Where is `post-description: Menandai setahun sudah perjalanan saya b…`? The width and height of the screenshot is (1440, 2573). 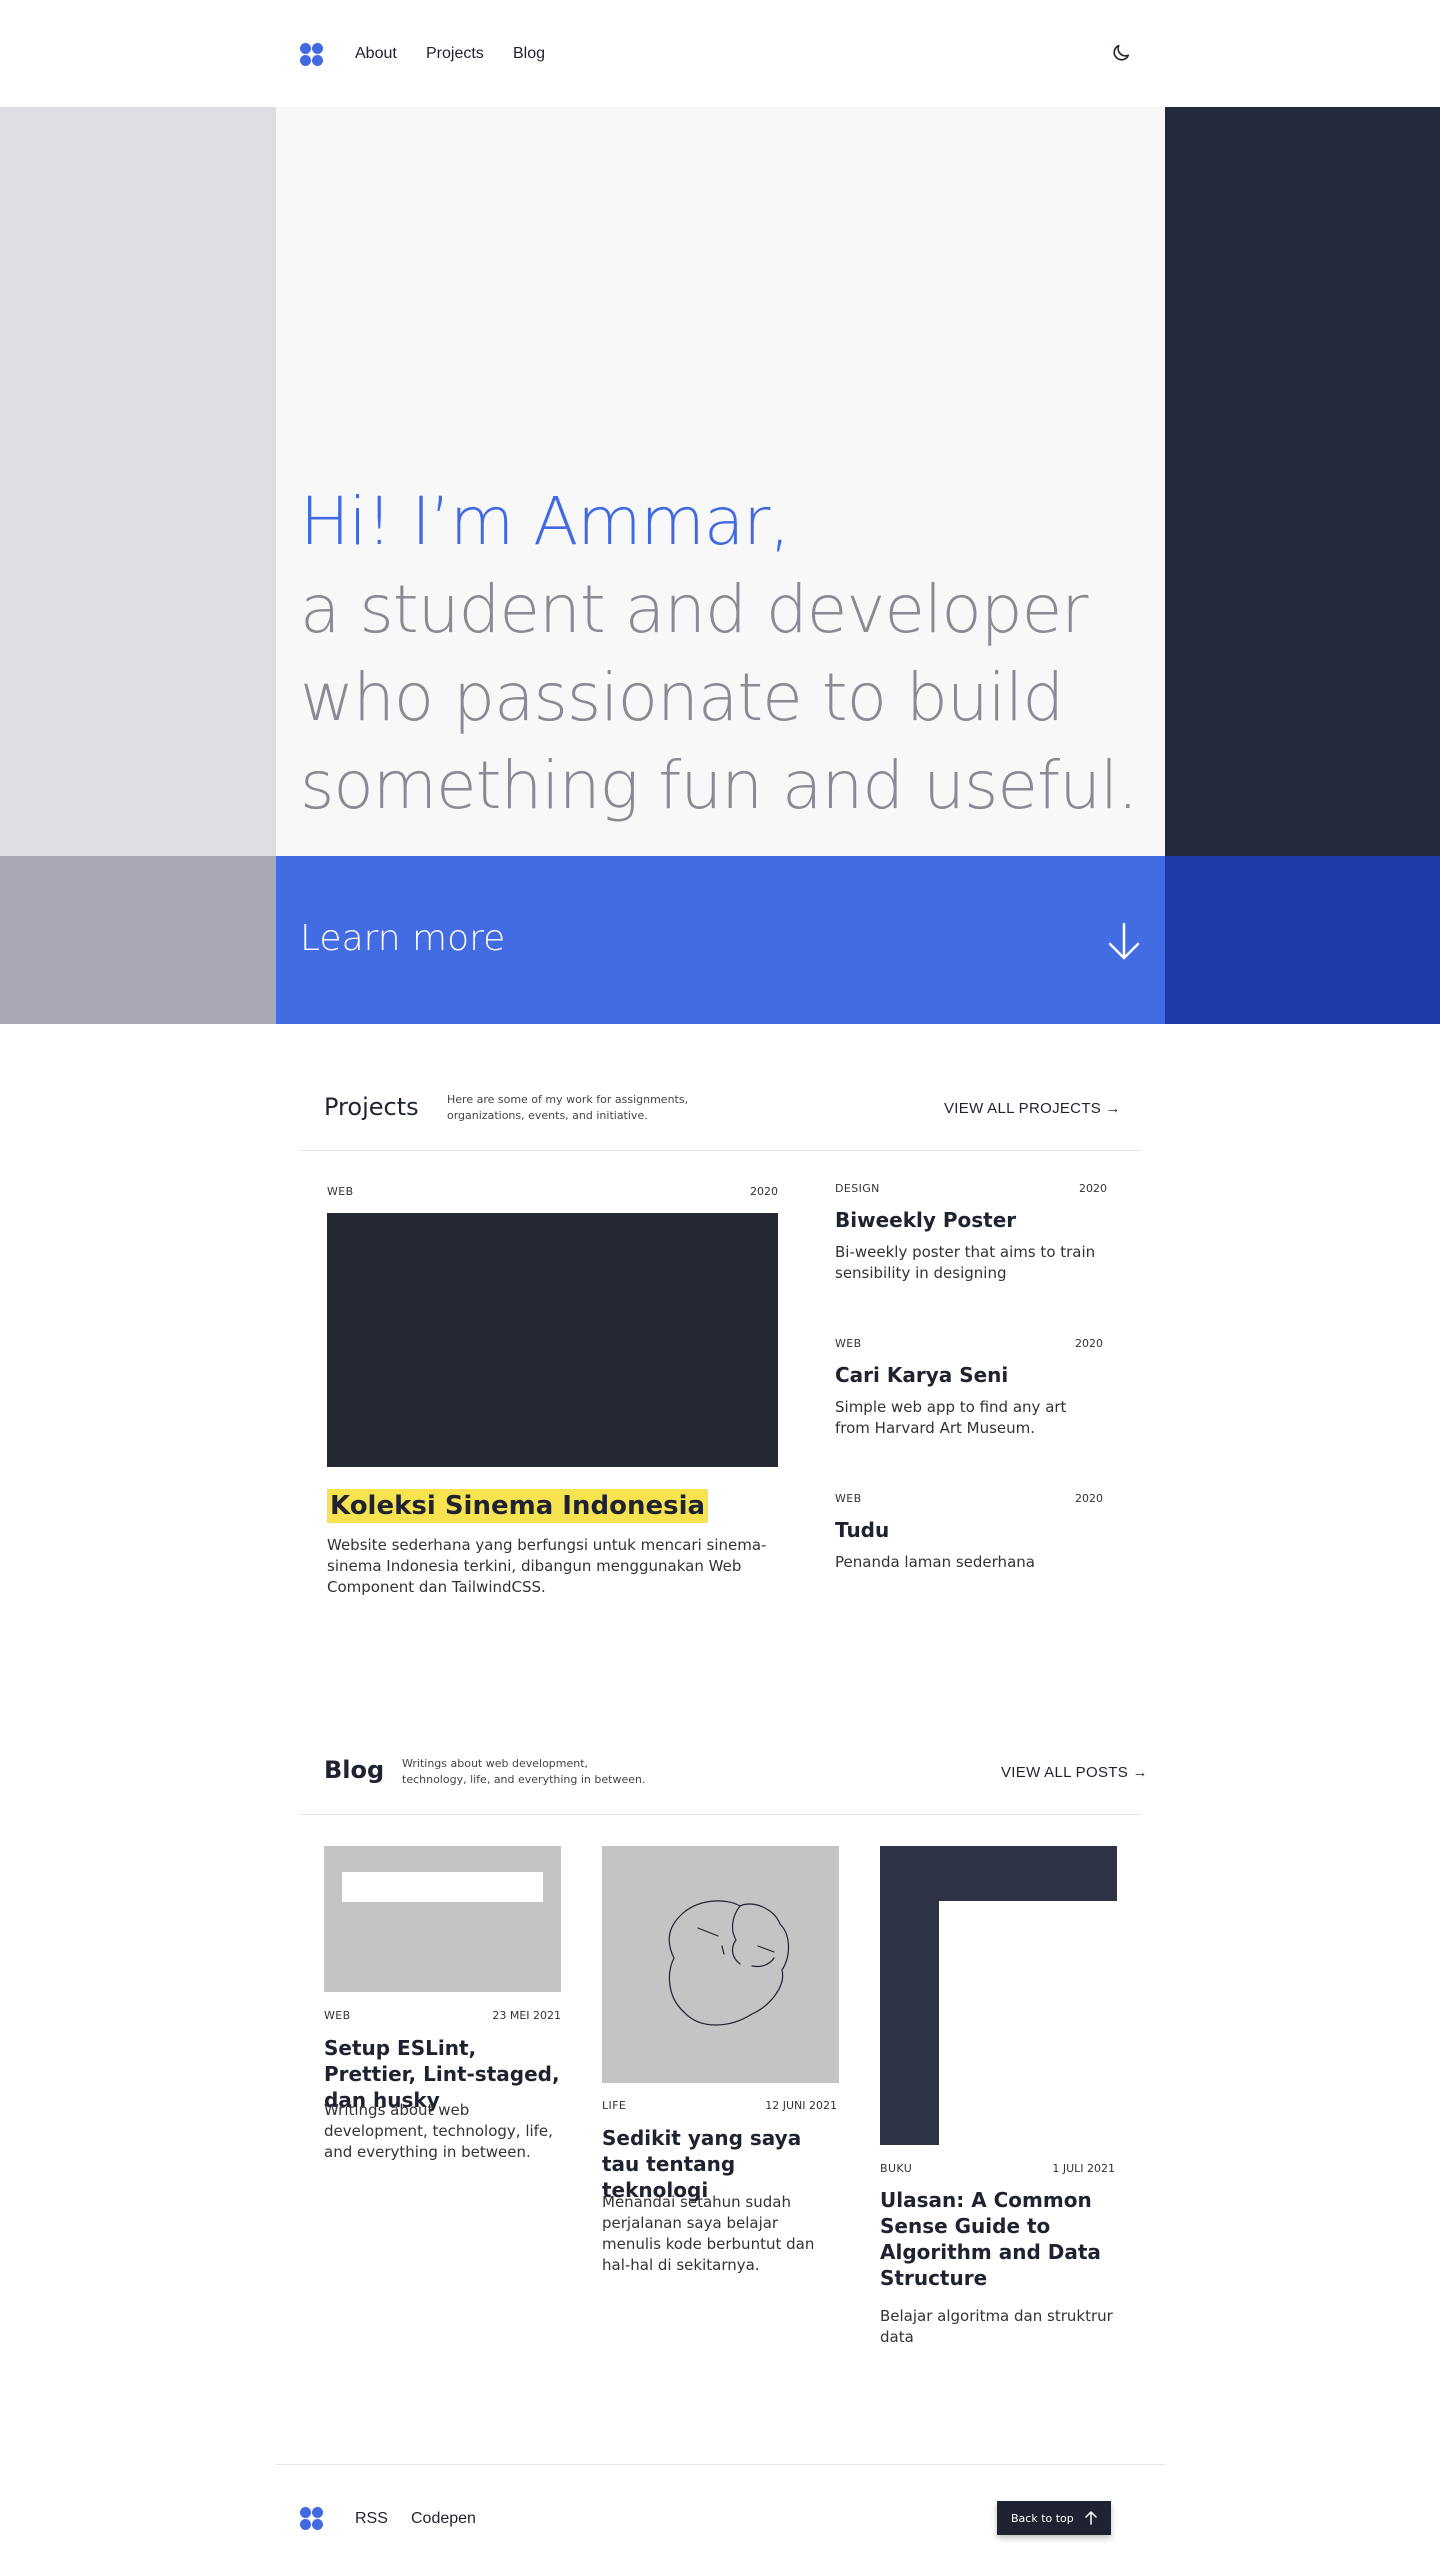
post-description: Menandai setahun sudah perjalanan saya b… is located at coordinates (708, 2233).